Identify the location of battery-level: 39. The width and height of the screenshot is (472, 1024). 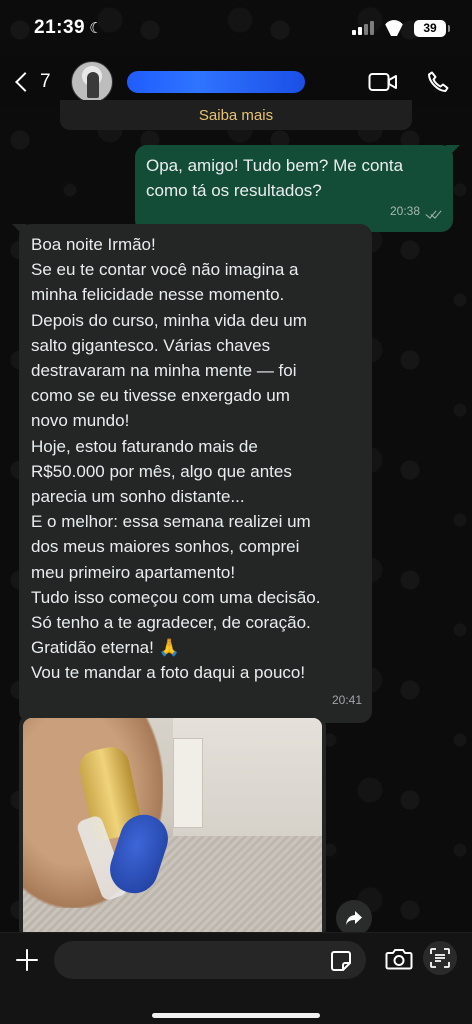
(430, 28).